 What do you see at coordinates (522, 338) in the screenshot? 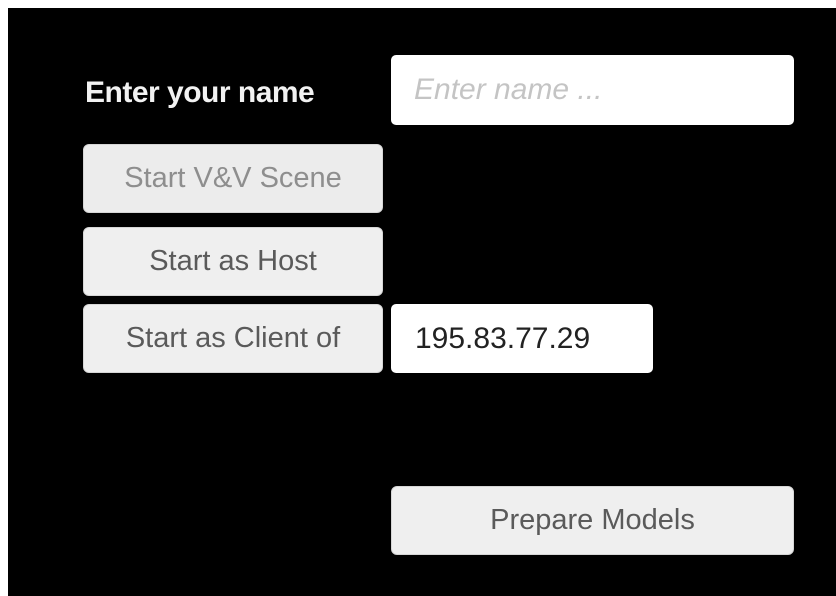
I see `server-ip-input` at bounding box center [522, 338].